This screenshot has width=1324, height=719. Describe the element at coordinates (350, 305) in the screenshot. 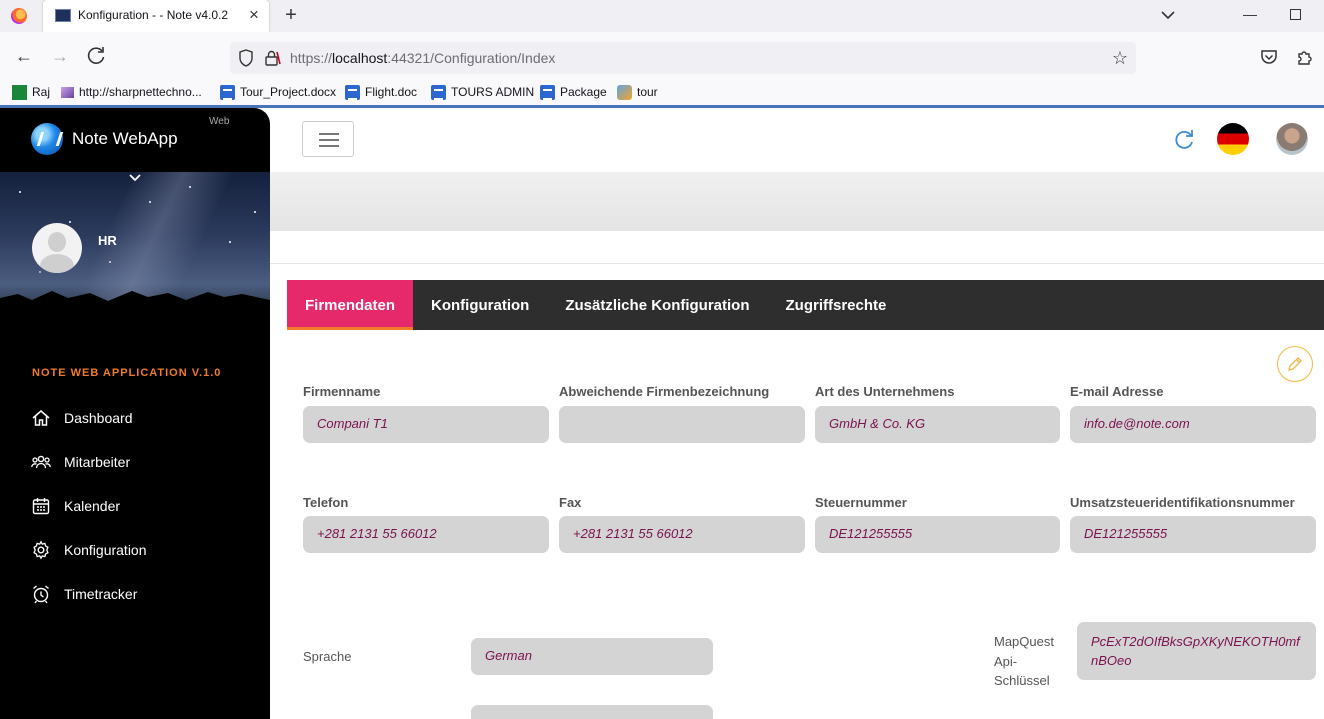

I see `tab-firmendaten: Firmendaten` at that location.